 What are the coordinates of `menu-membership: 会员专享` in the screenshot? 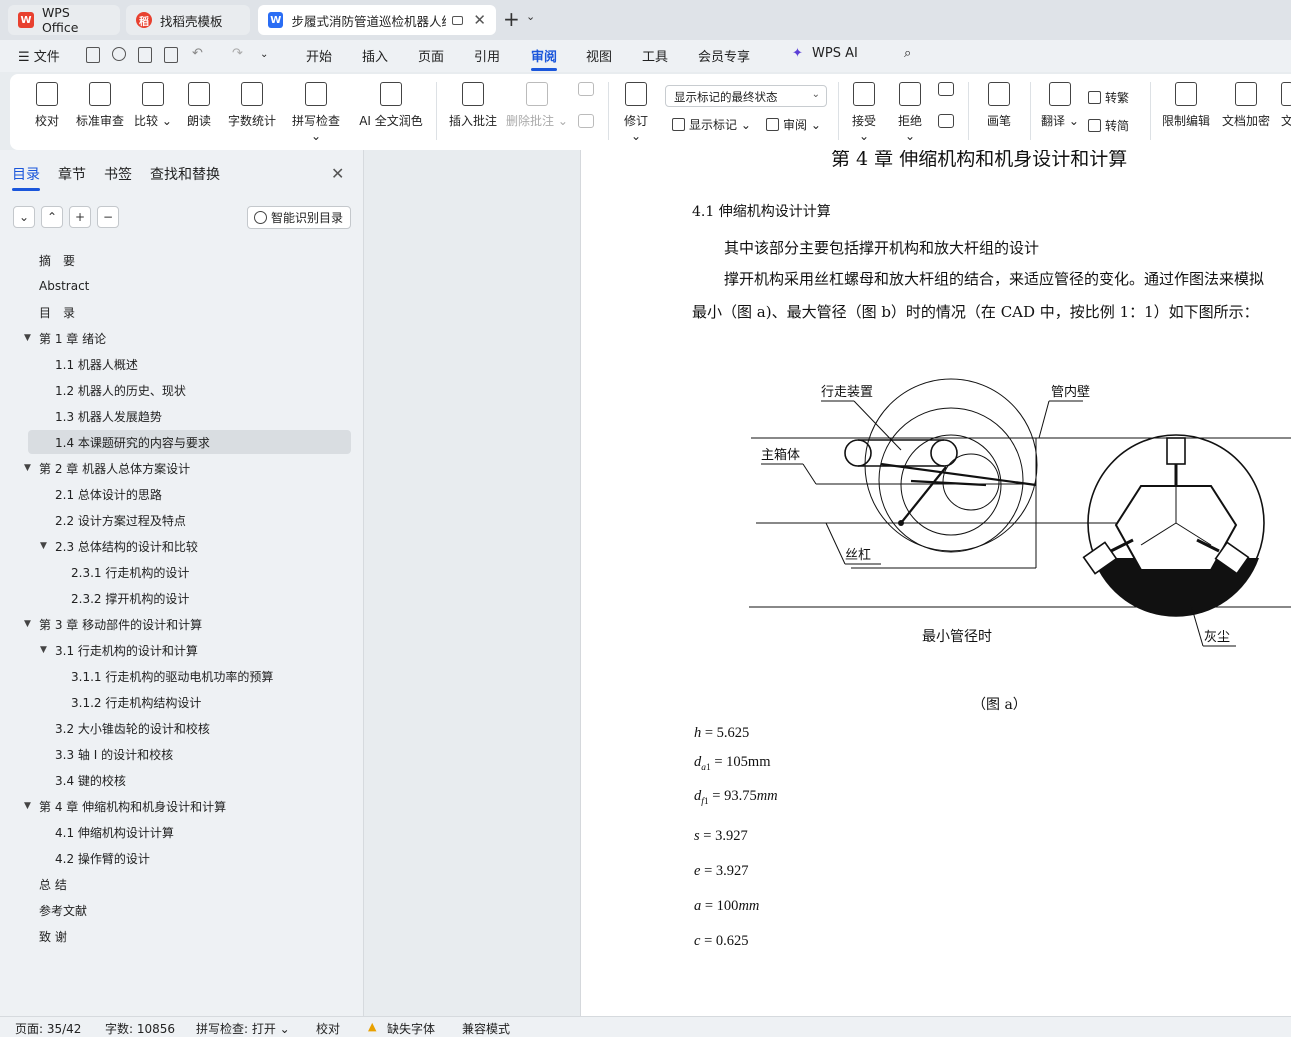 It's located at (724, 55).